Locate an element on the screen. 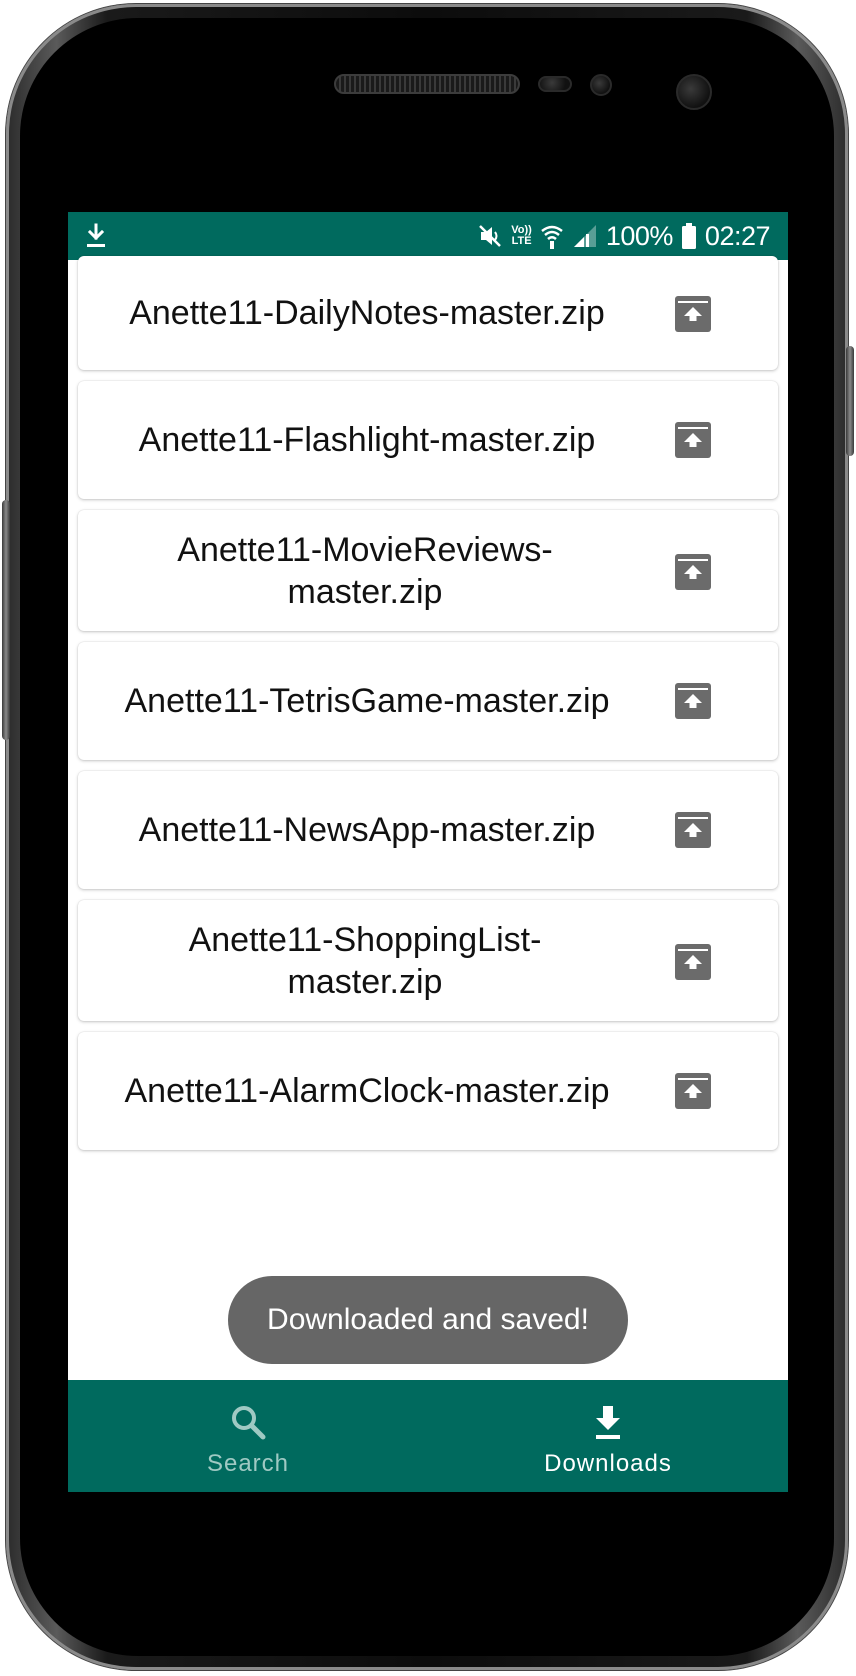 The height and width of the screenshot is (1676, 856). mute-icon is located at coordinates (490, 236).